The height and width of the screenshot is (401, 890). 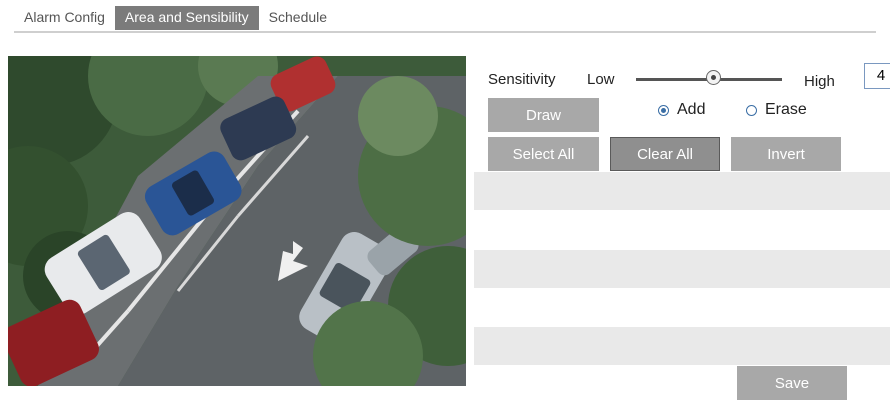 I want to click on clear-all-button: Clear All, so click(x=665, y=154).